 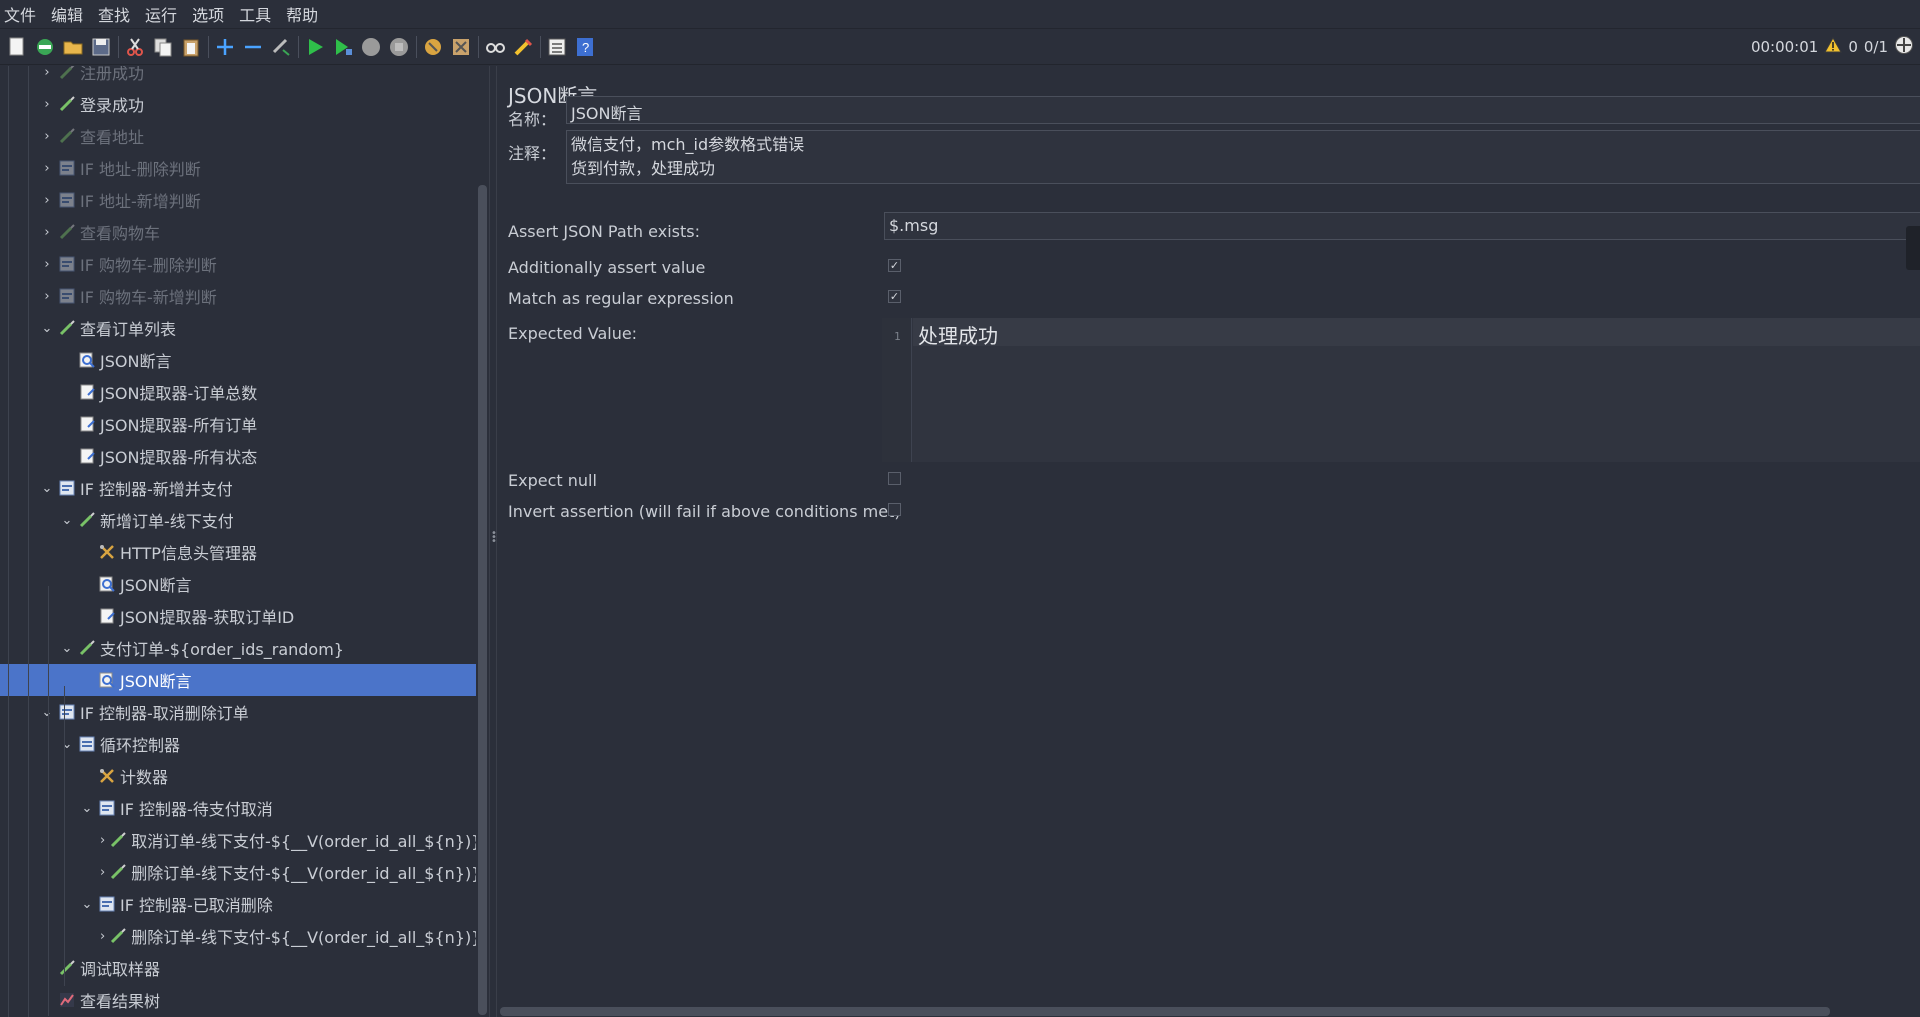 What do you see at coordinates (238, 552) in the screenshot?
I see `tree-node: HTTP信息头管理器` at bounding box center [238, 552].